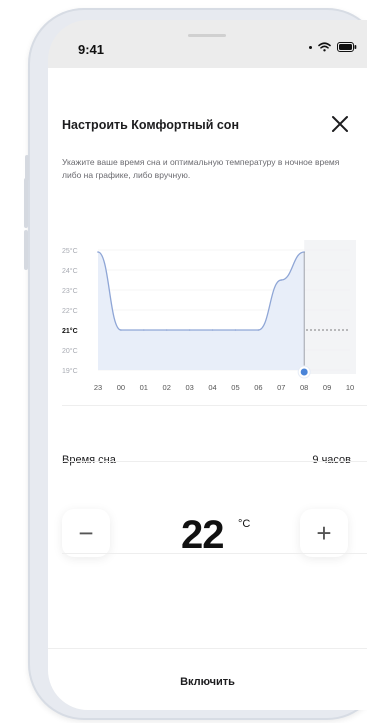  I want to click on x-tick-label: 02, so click(167, 387).